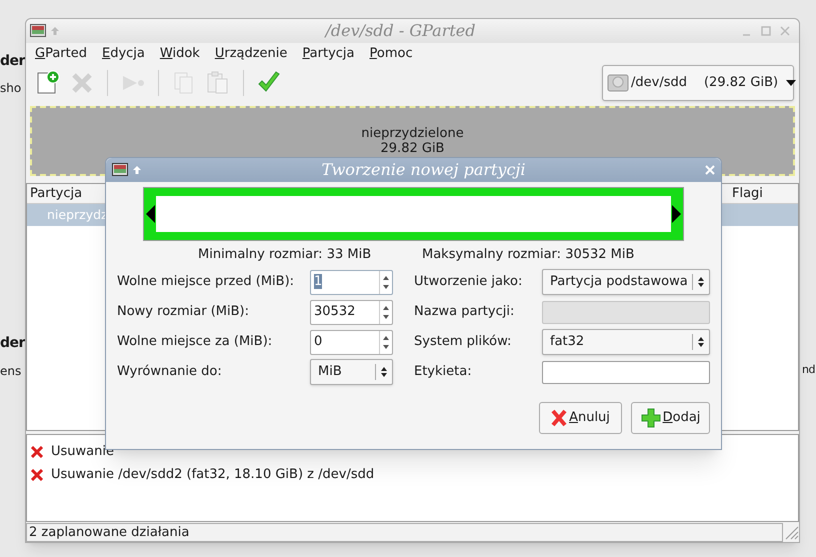 The image size is (816, 557). I want to click on field-label: Wolne miejsce przed (MiB):, so click(206, 282).